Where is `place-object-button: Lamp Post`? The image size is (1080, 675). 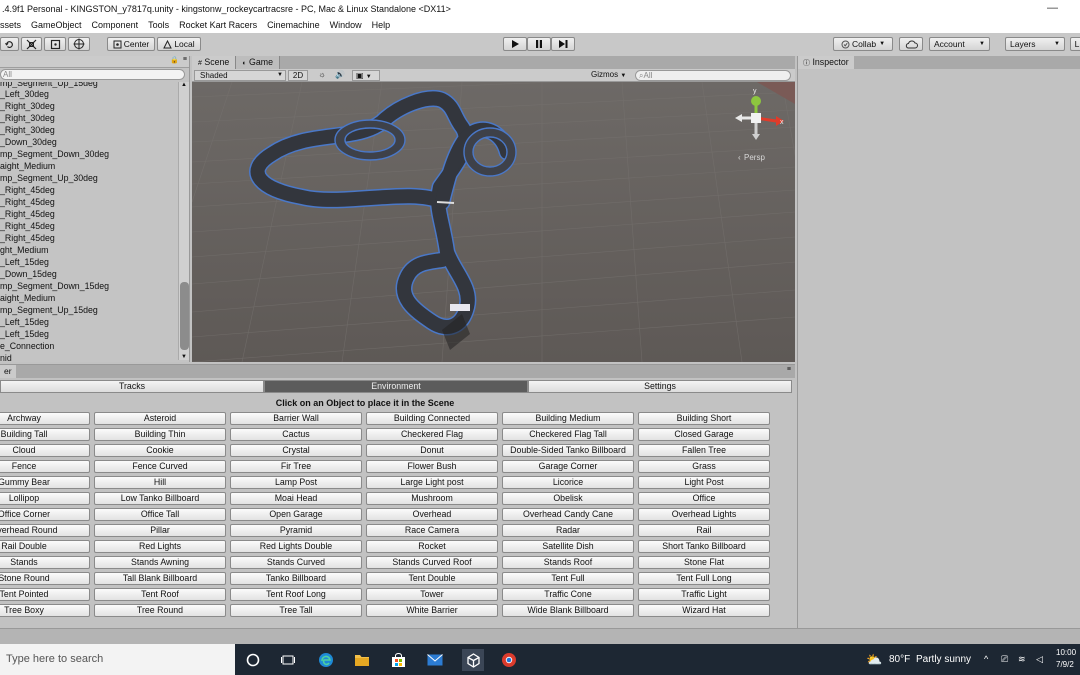
place-object-button: Lamp Post is located at coordinates (296, 482).